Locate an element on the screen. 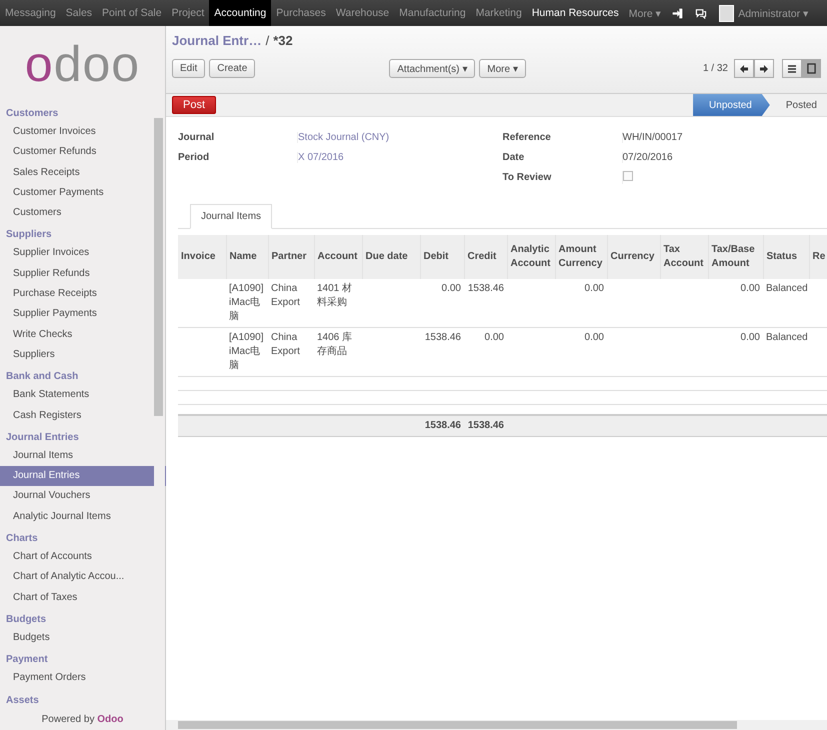 Image resolution: width=827 pixels, height=730 pixels. checkbox is located at coordinates (627, 175).